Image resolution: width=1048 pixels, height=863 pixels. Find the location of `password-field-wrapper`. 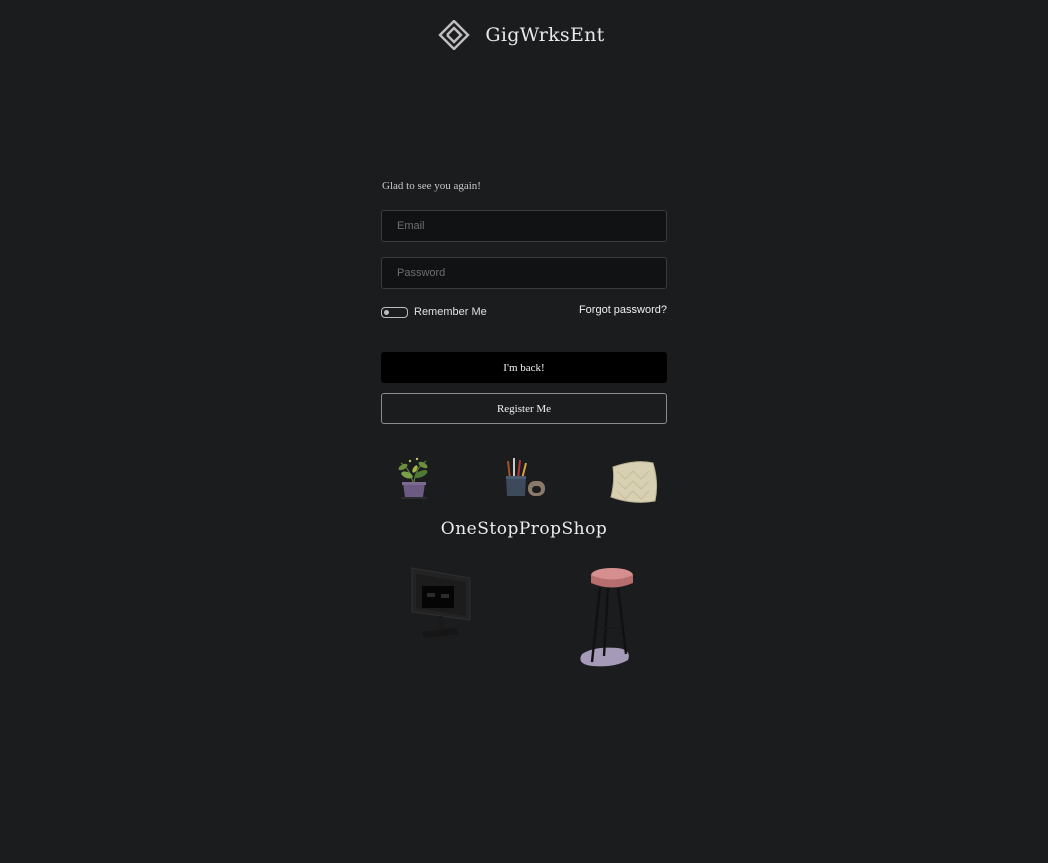

password-field-wrapper is located at coordinates (524, 273).